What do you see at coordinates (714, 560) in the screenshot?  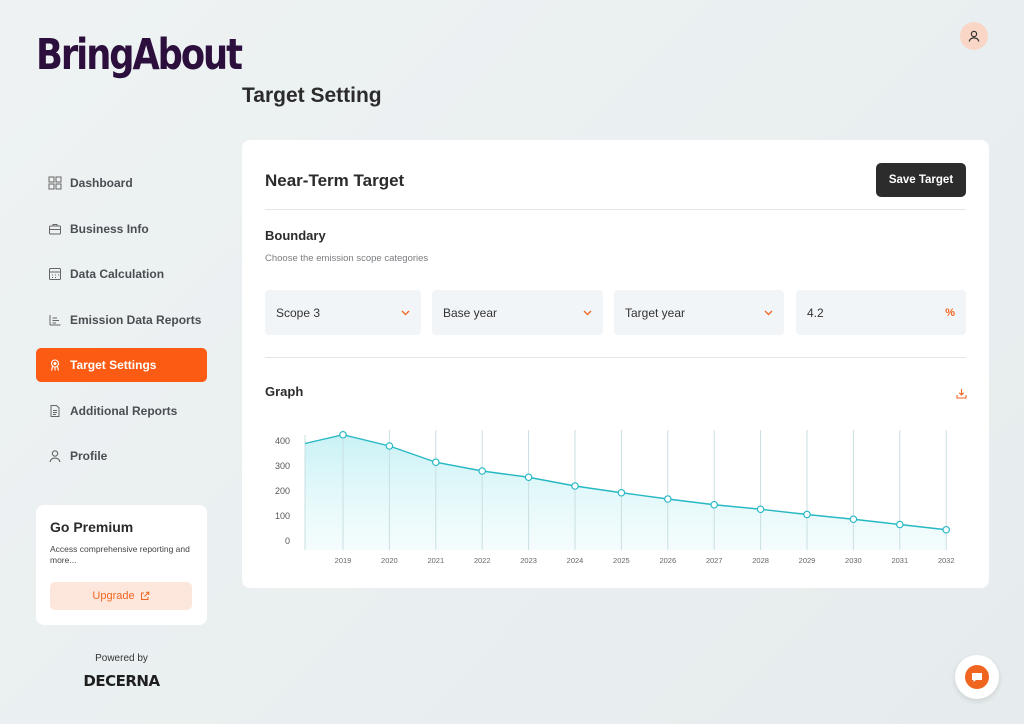 I see `x-tick-label: 2027` at bounding box center [714, 560].